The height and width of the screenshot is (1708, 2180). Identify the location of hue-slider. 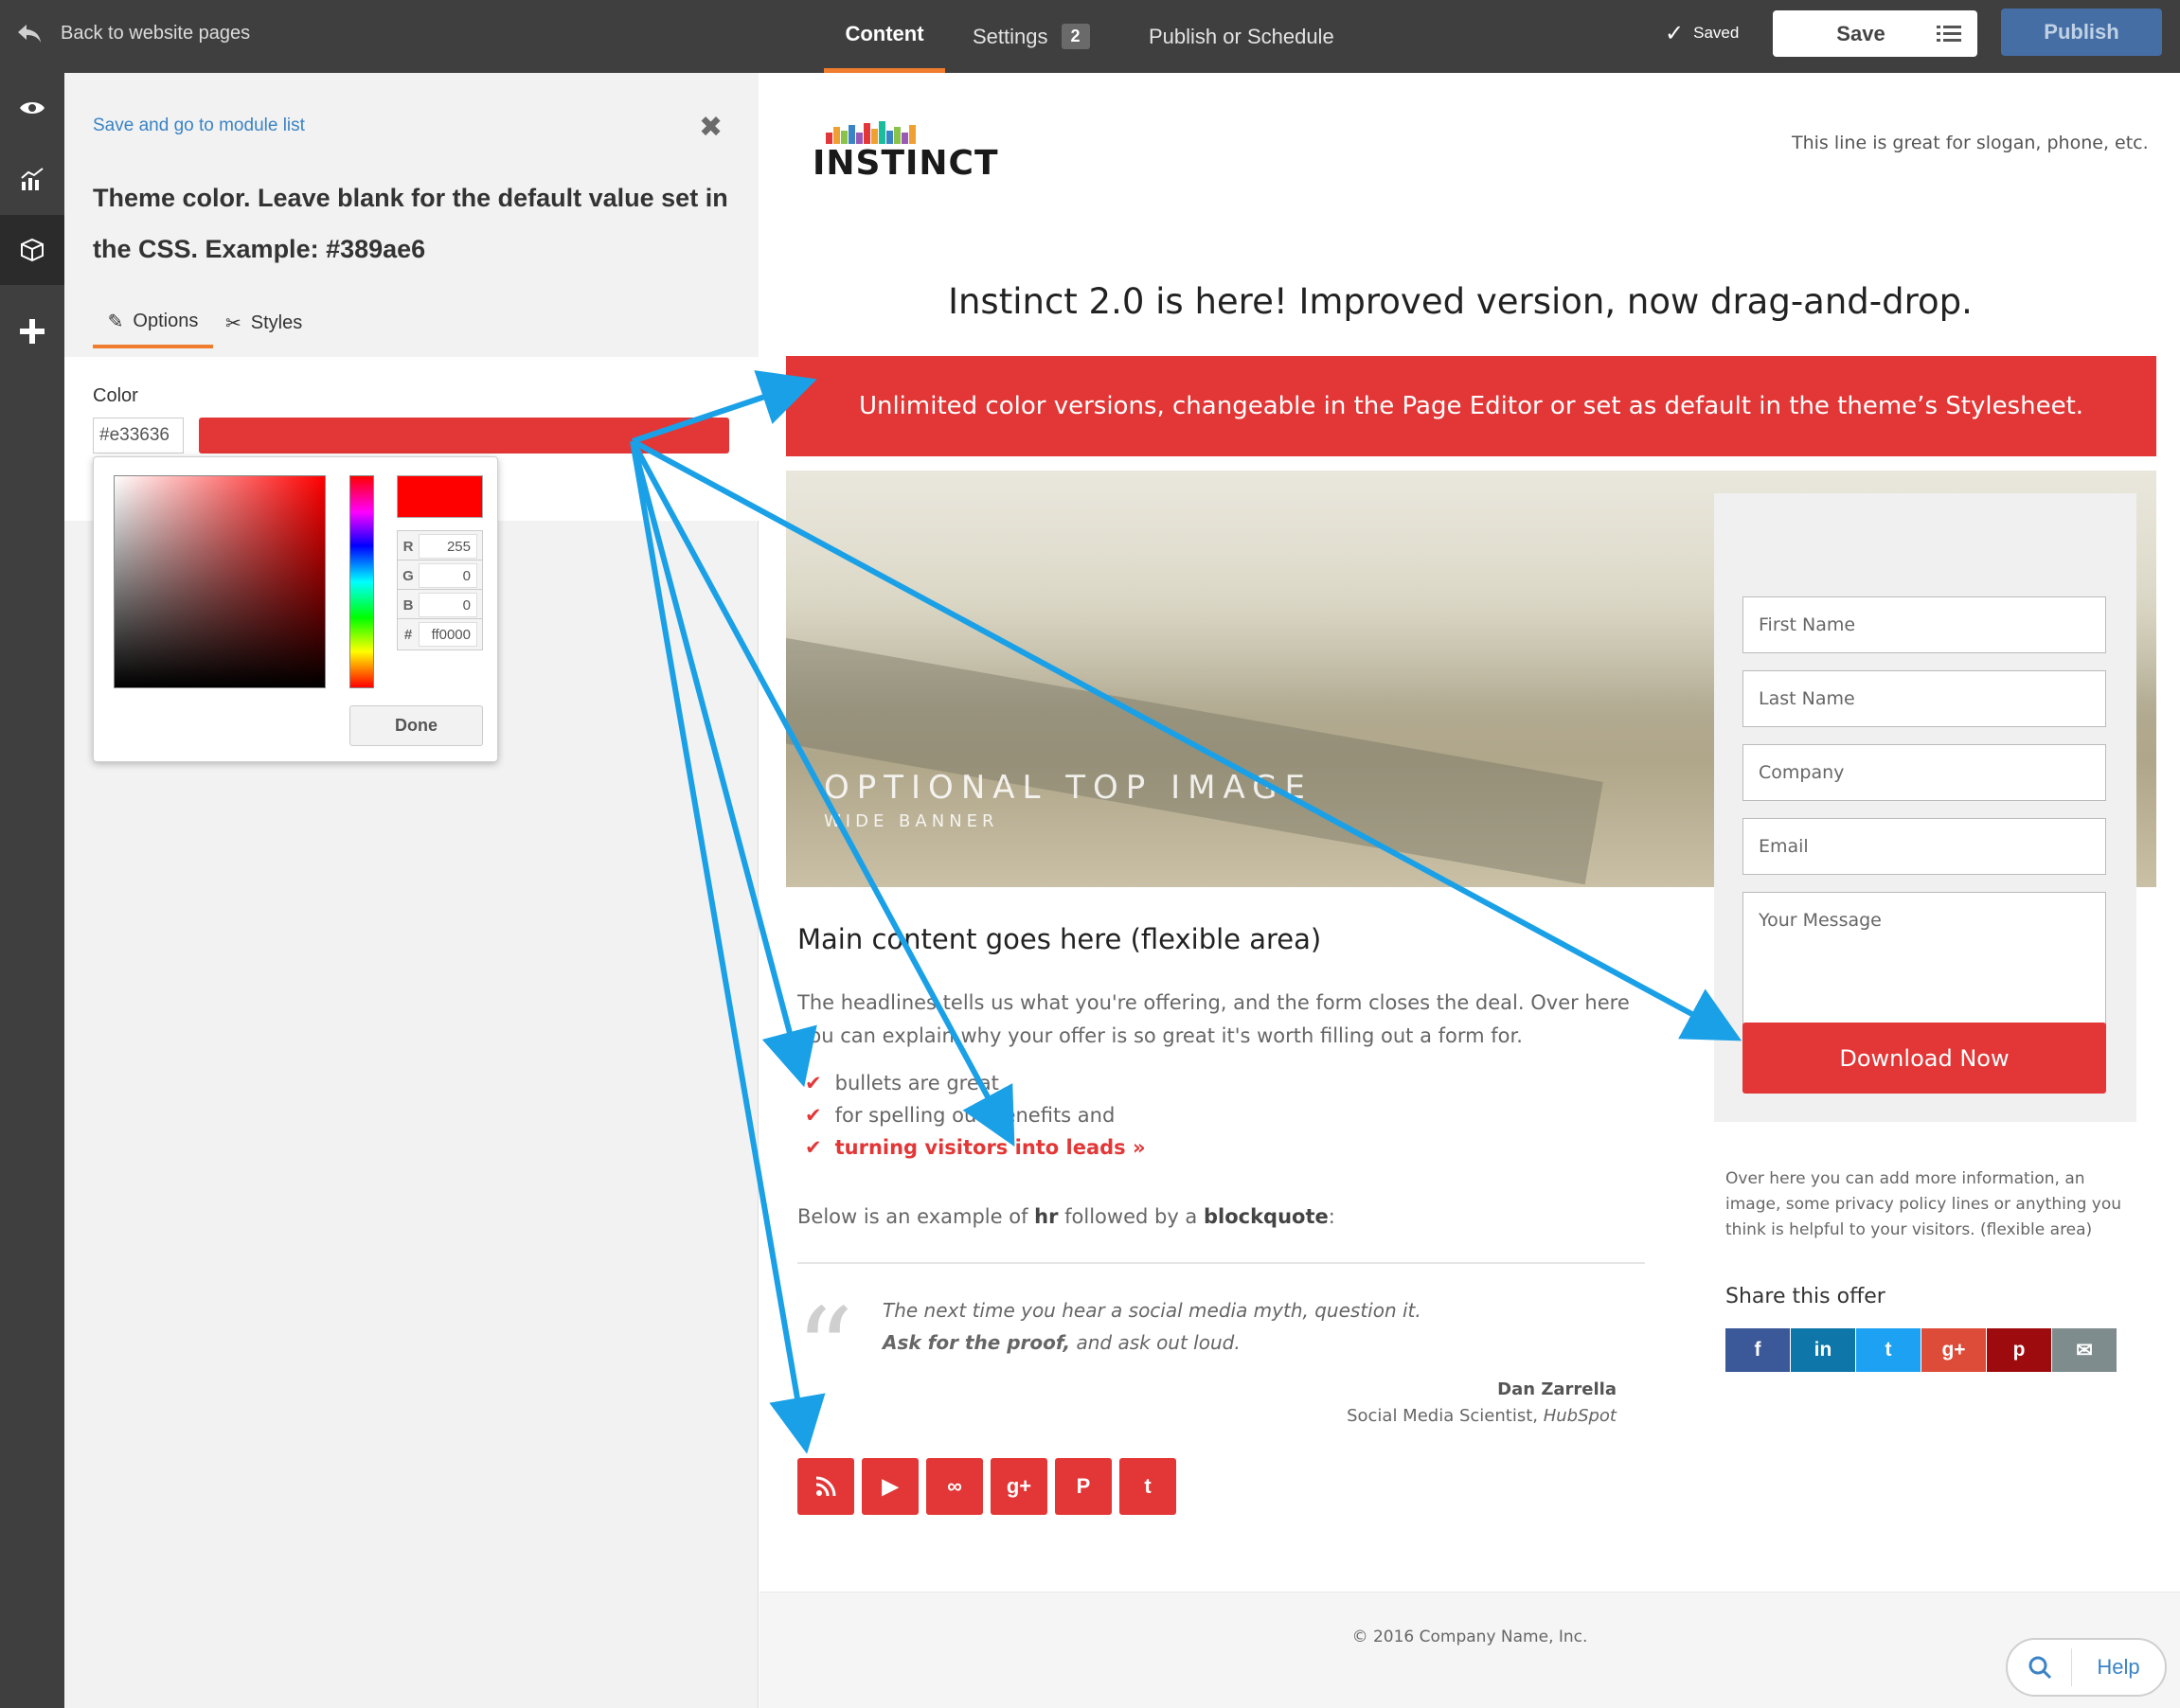
(362, 581).